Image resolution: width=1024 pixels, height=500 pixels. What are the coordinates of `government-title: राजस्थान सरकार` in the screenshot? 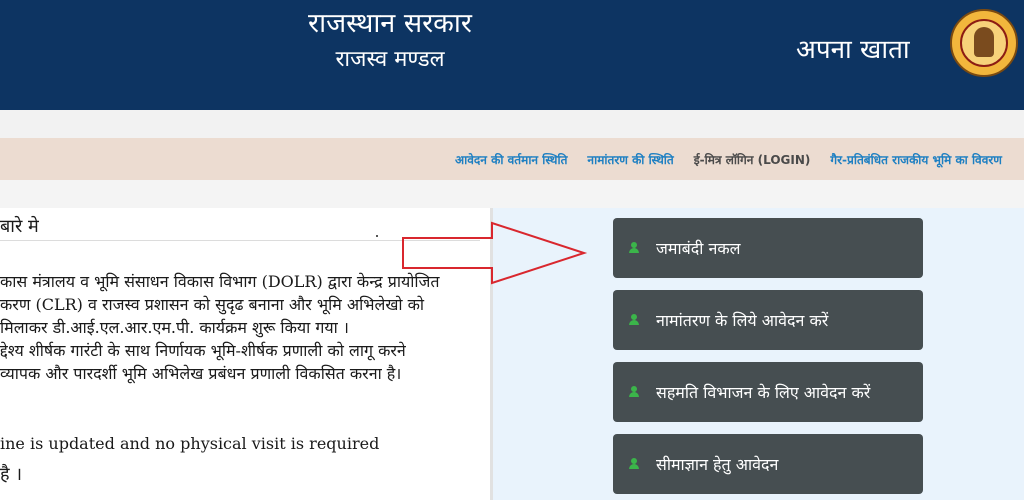 It's located at (390, 23).